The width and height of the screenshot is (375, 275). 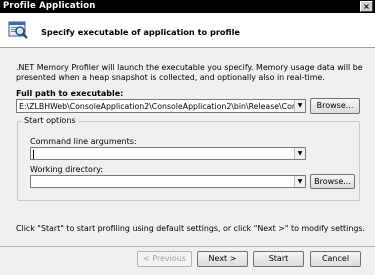 I want to click on close-button: ×, so click(x=366, y=6).